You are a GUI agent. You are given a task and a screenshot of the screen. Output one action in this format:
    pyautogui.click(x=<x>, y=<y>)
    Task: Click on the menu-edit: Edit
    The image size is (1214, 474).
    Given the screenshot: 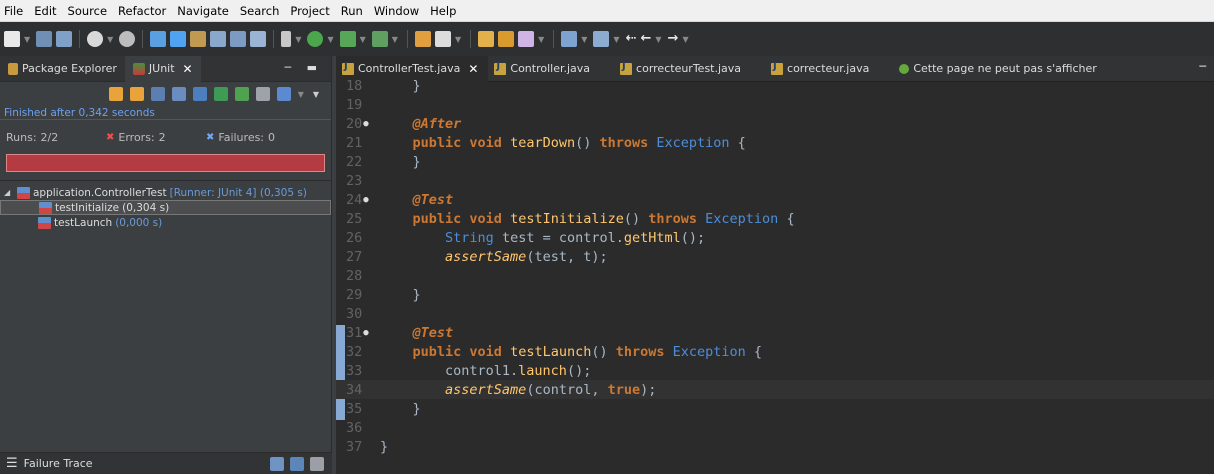 What is the action you would take?
    pyautogui.click(x=45, y=11)
    